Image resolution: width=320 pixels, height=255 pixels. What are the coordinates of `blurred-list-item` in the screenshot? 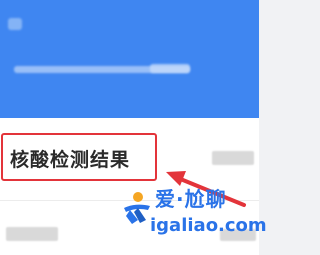 It's located at (32, 234).